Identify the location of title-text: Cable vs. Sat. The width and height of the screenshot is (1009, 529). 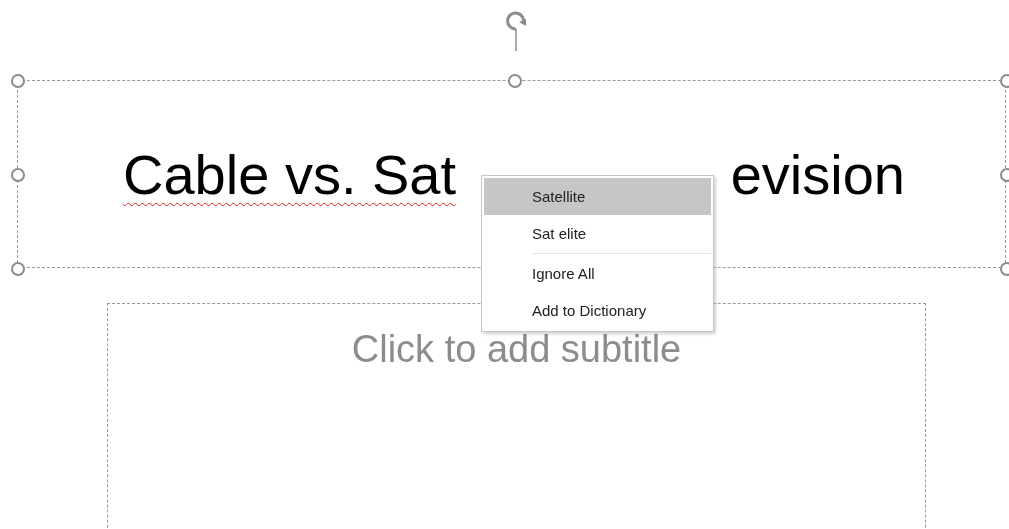
(290, 174).